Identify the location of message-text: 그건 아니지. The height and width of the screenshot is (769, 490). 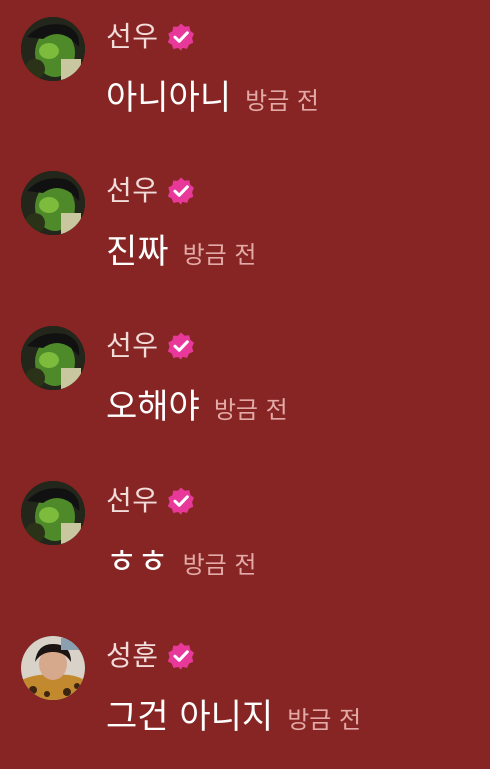
(190, 717).